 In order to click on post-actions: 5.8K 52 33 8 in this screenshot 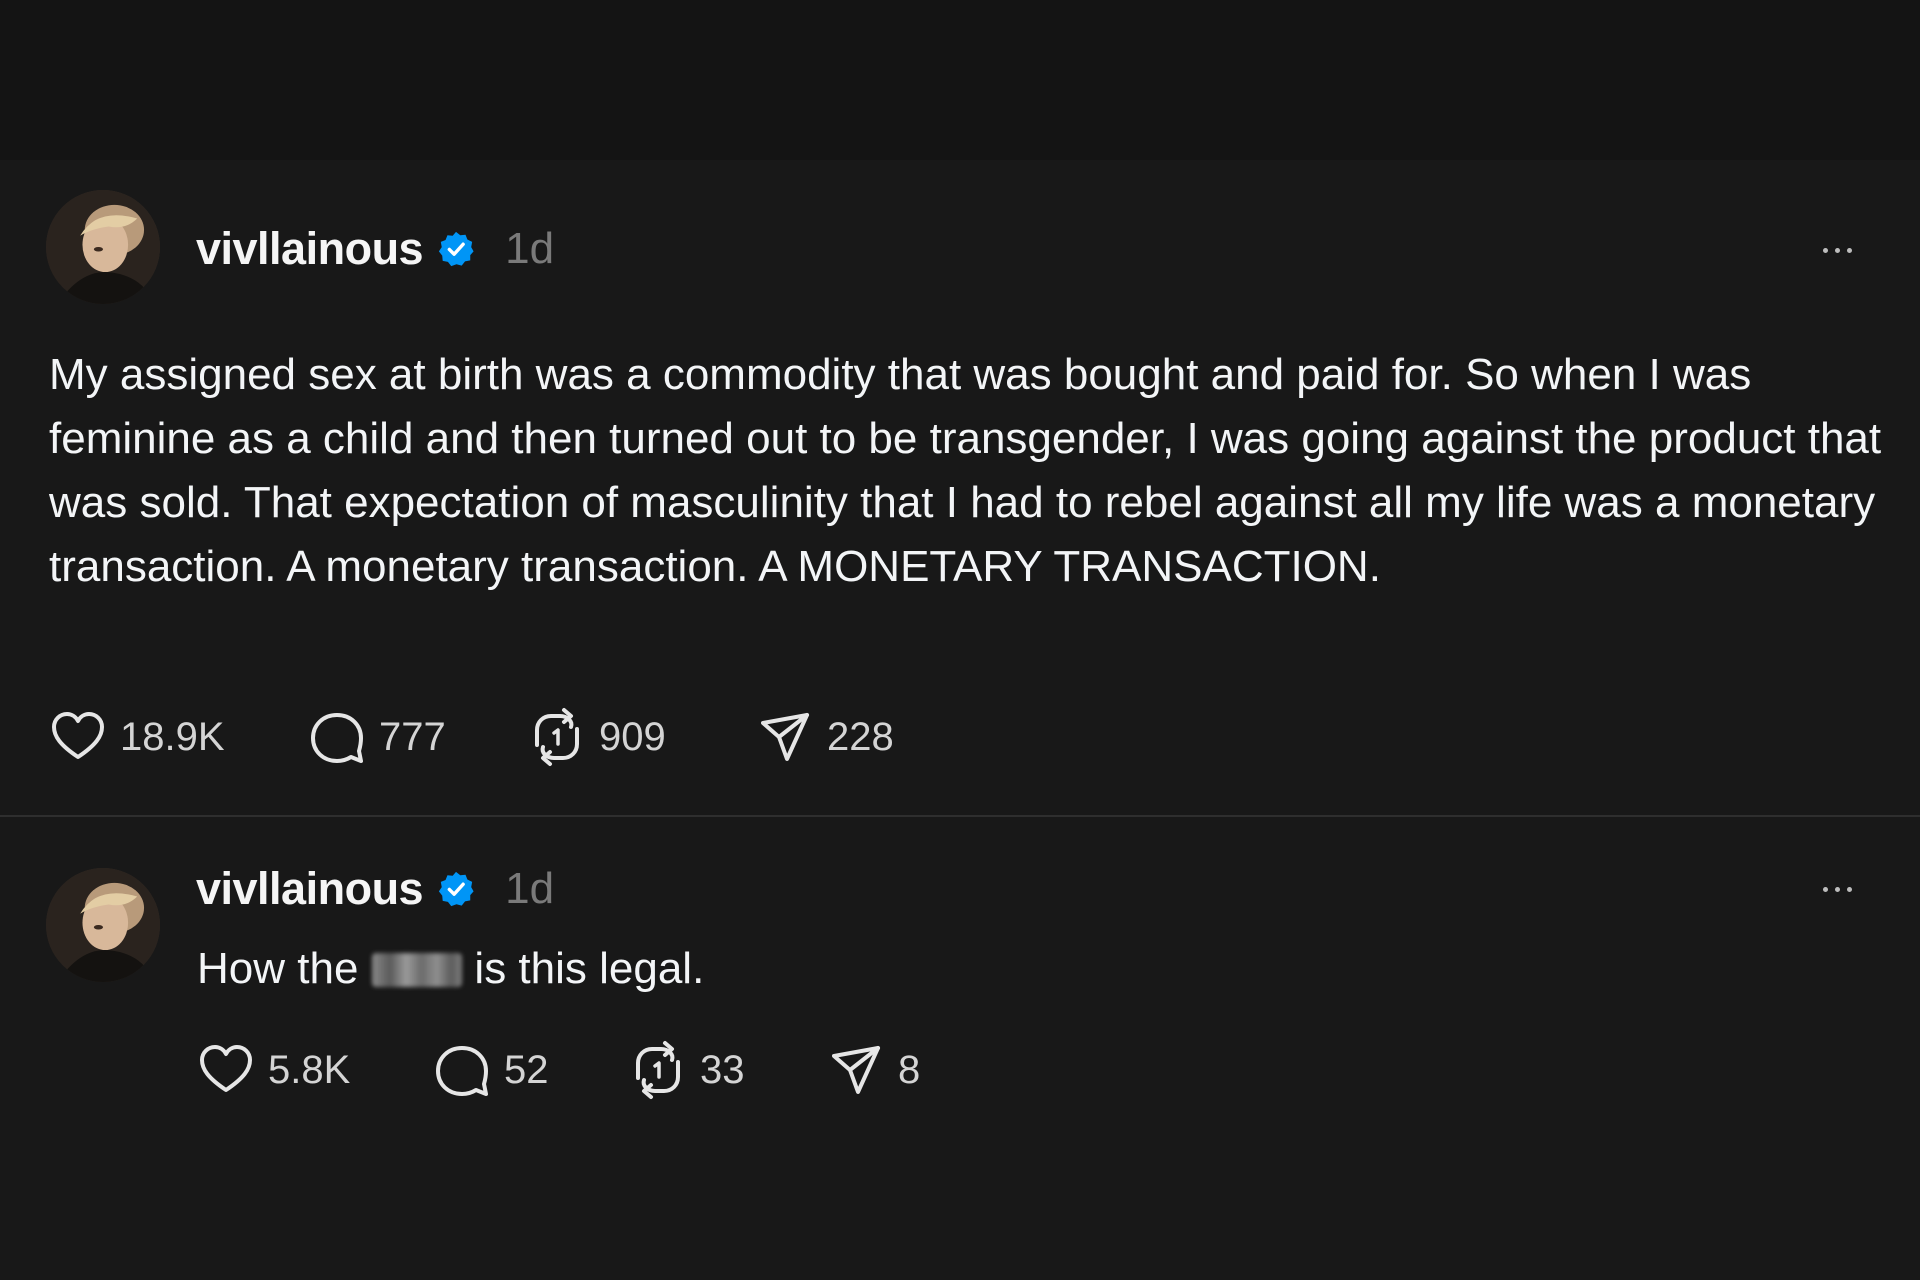, I will do `click(558, 1070)`.